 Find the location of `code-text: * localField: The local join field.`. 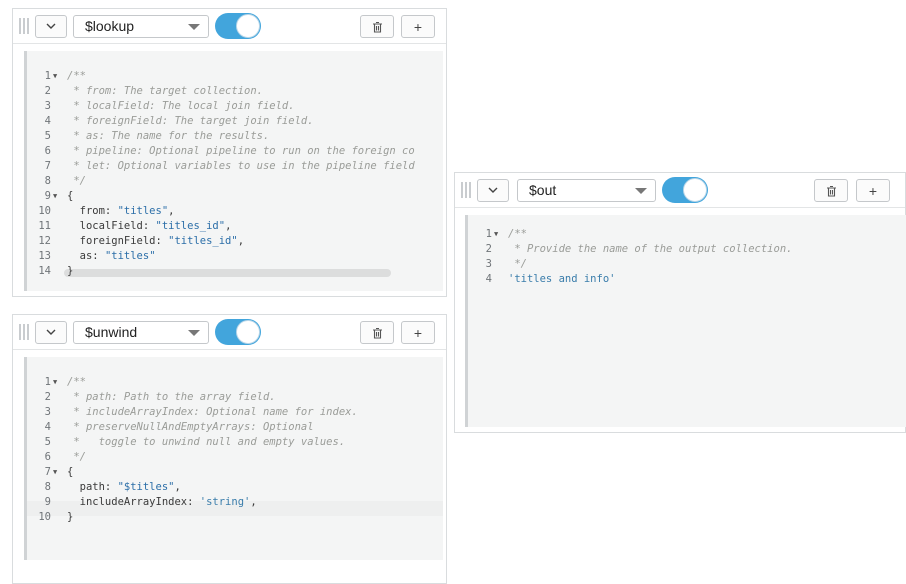

code-text: * localField: The local join field. is located at coordinates (181, 106).